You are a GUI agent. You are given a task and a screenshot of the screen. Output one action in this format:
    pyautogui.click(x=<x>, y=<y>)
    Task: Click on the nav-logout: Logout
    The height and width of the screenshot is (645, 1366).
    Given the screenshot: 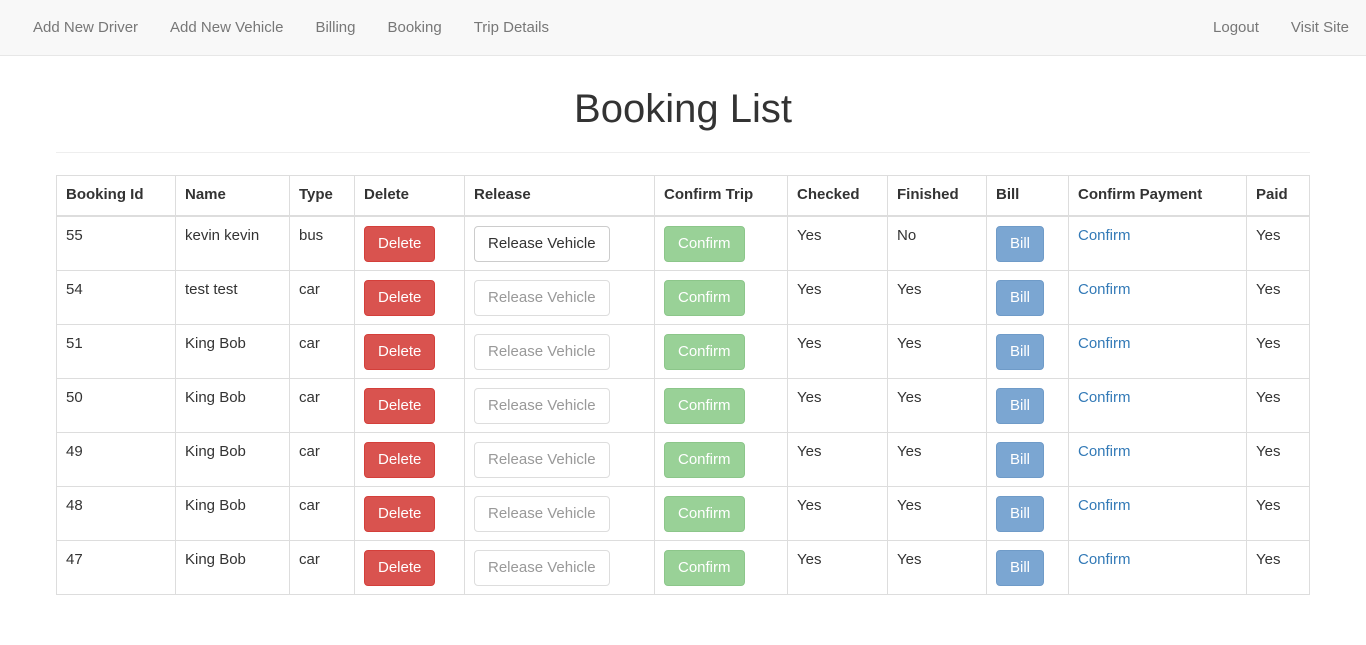 What is the action you would take?
    pyautogui.click(x=1236, y=28)
    